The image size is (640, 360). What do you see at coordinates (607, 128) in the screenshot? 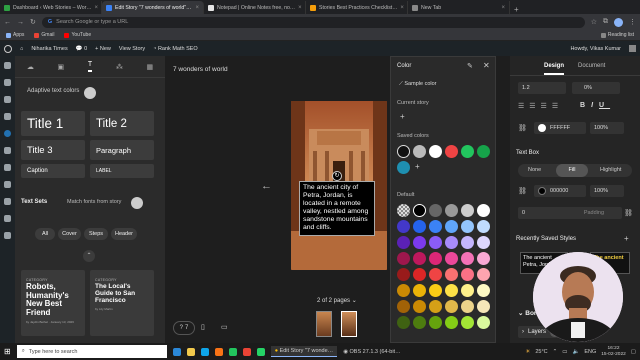
I see `text-opacity-field: 100%` at bounding box center [607, 128].